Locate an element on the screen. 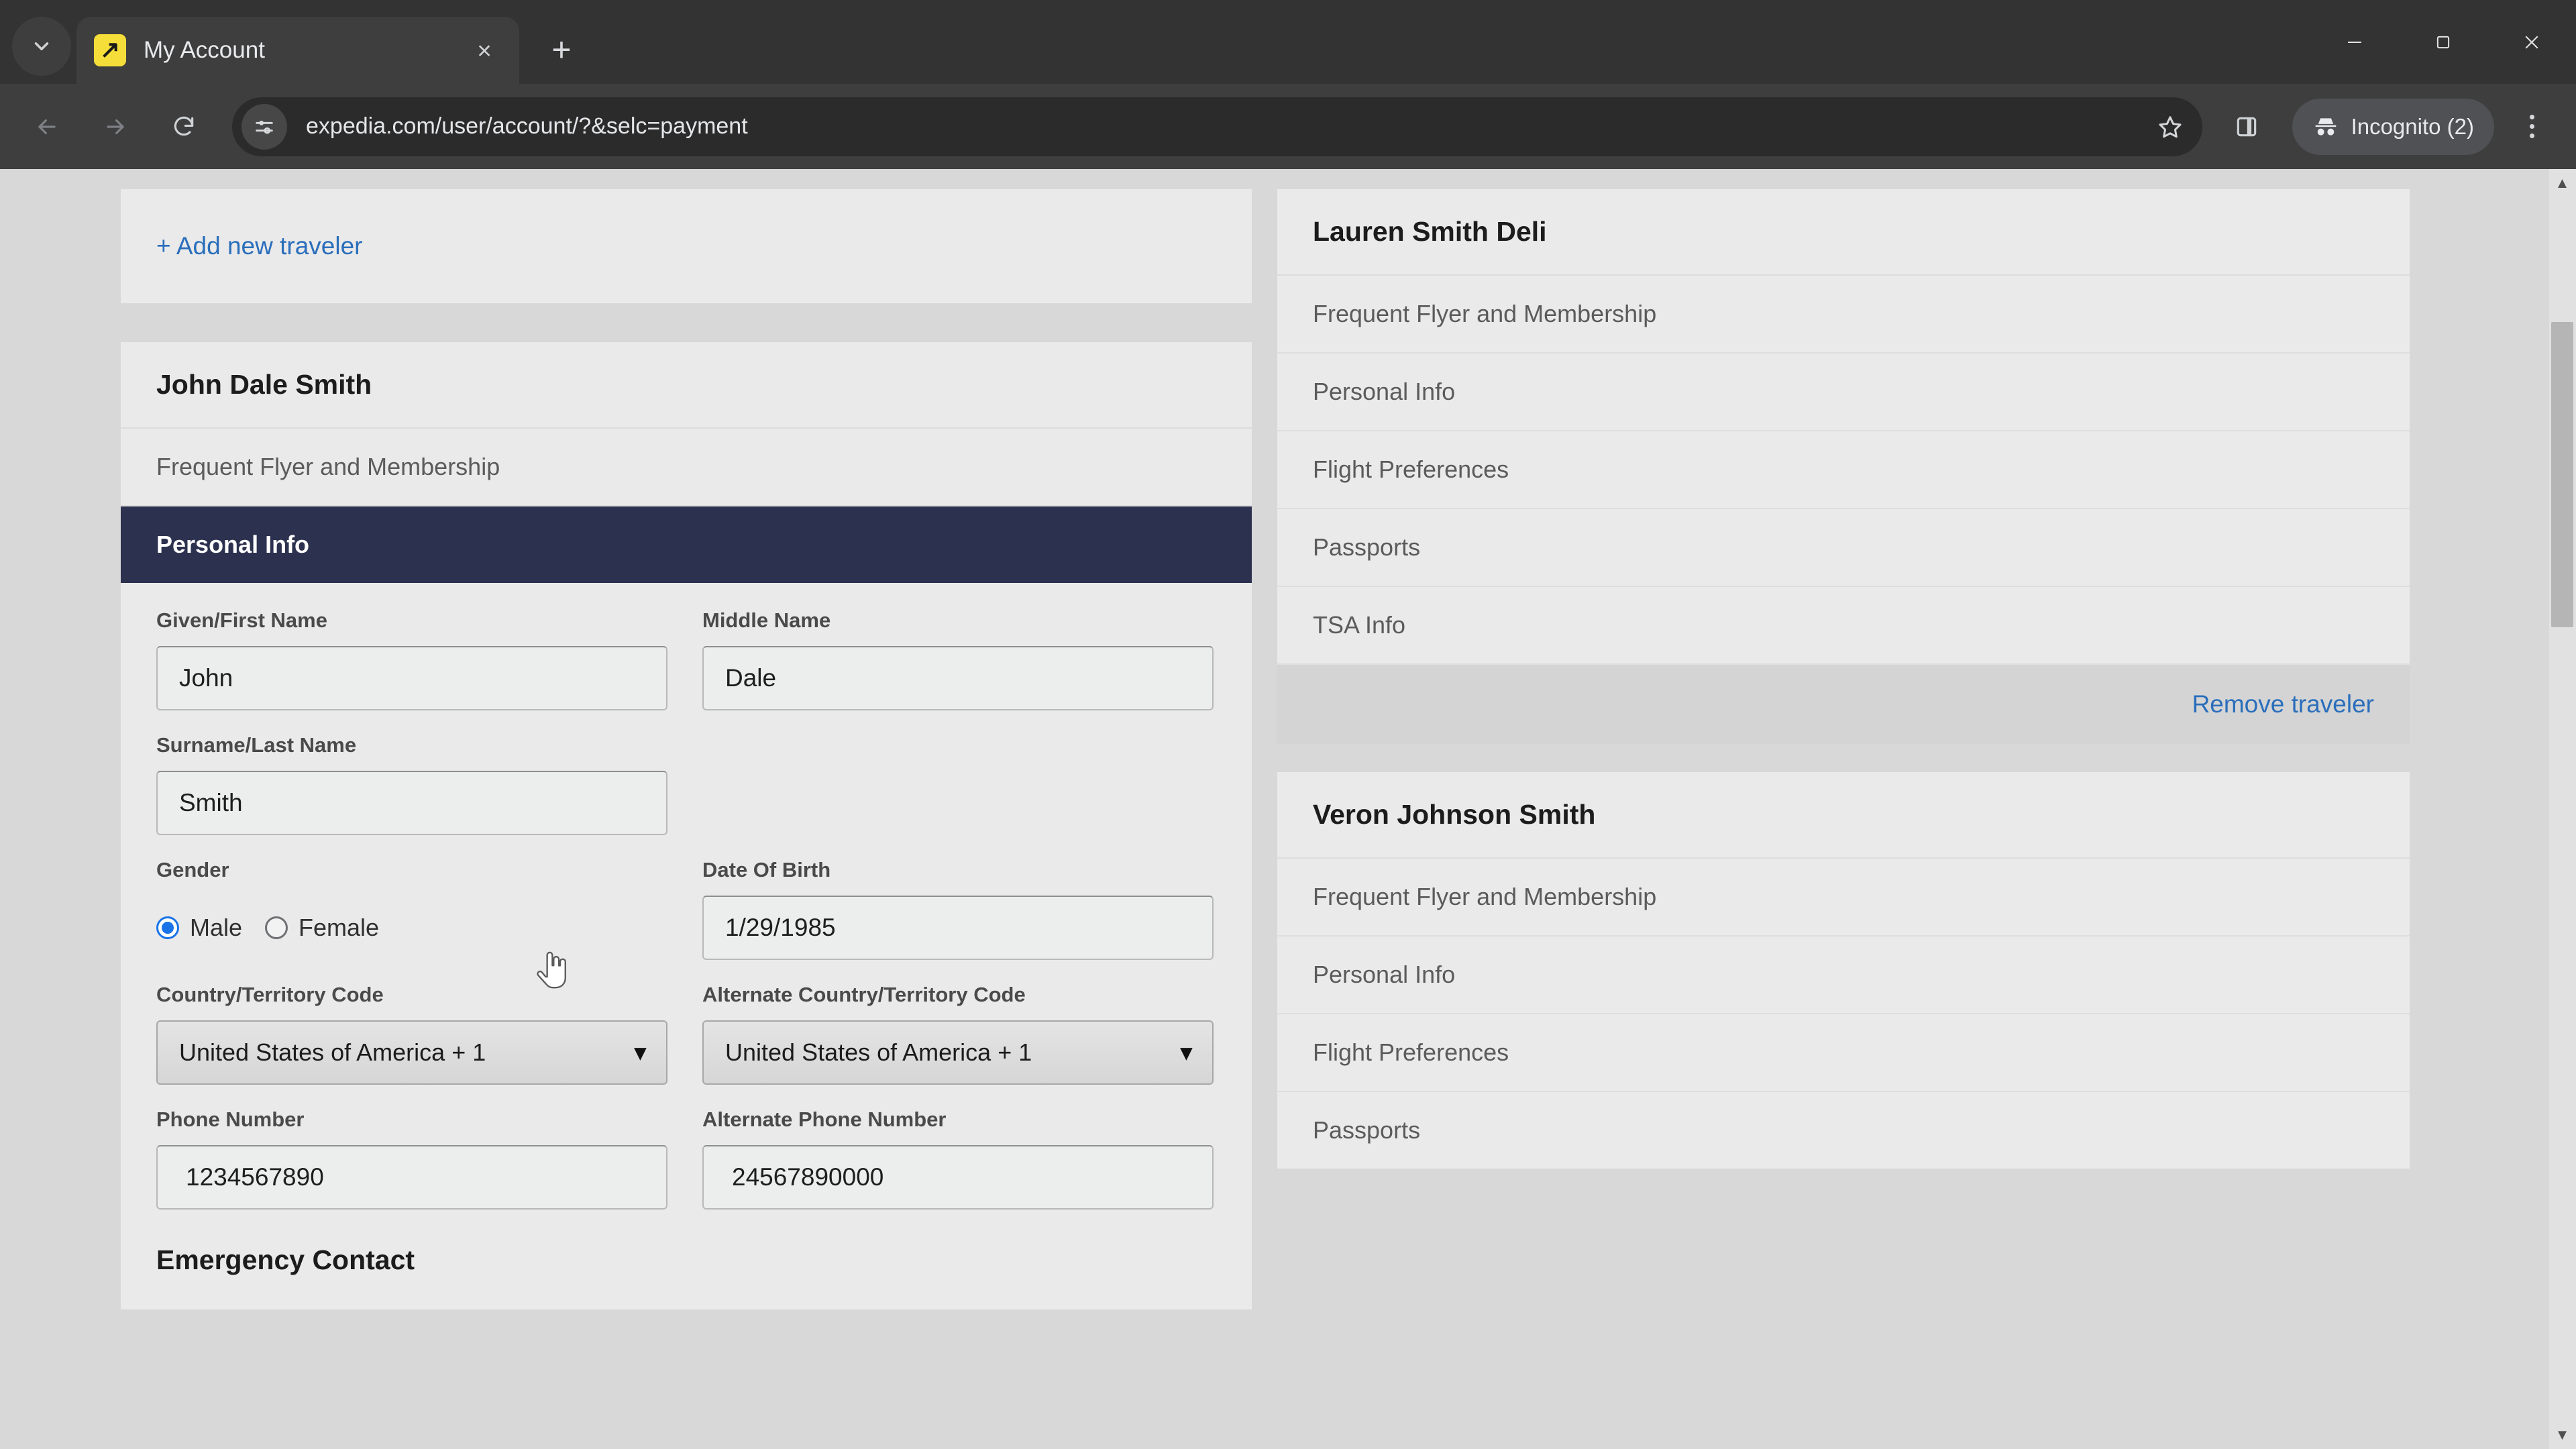 This screenshot has height=1449, width=2576. reload-icon is located at coordinates (184, 126).